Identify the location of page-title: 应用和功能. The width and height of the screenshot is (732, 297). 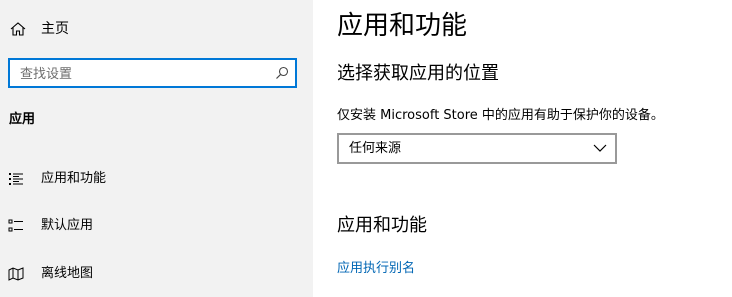
(402, 26).